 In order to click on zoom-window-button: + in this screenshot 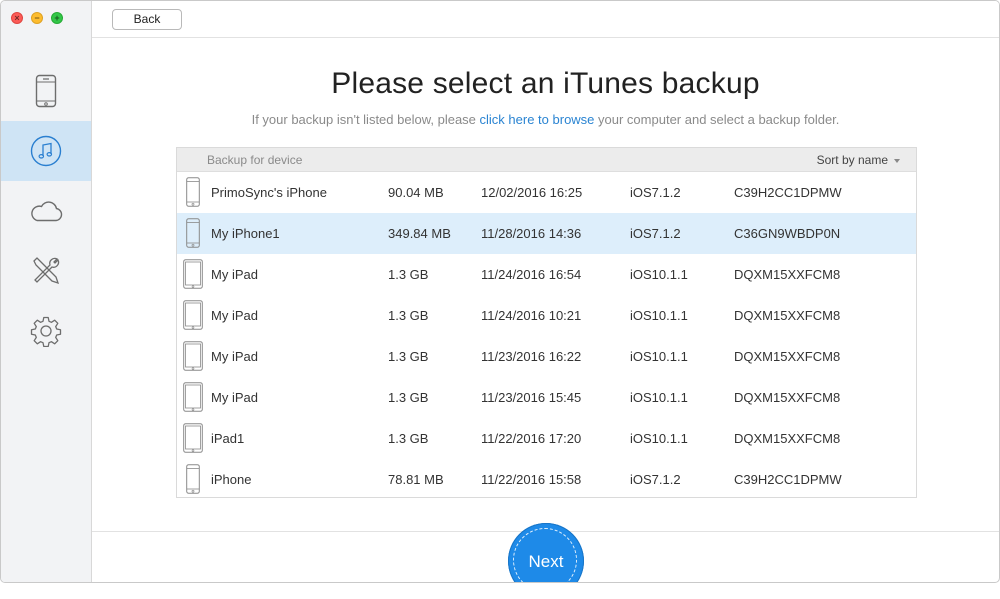, I will do `click(57, 18)`.